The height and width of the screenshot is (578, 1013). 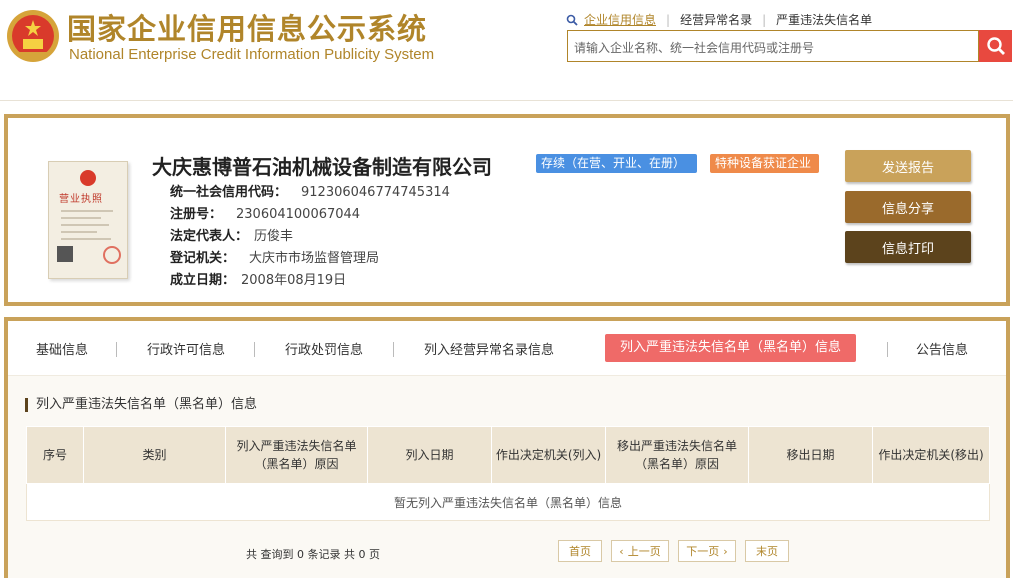 I want to click on nav-link-credit-info: 企业信用信息, so click(x=620, y=19).